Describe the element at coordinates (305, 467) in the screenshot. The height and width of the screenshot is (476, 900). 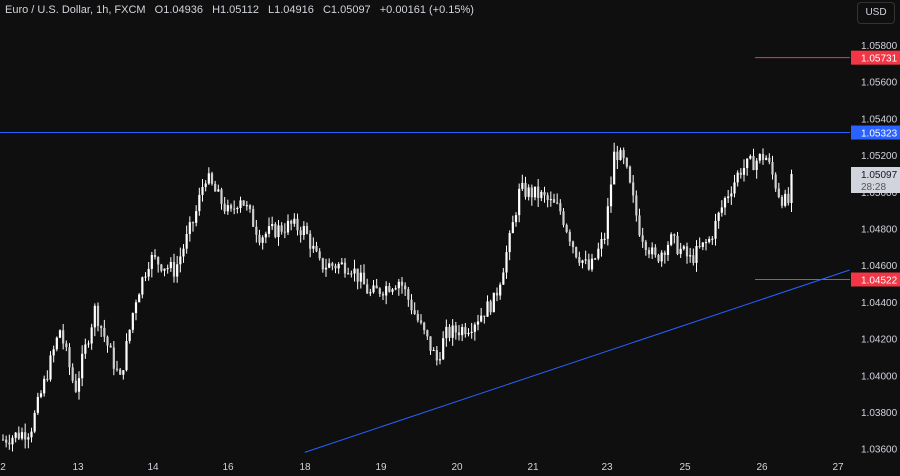
I see `x-tick-label: 18` at that location.